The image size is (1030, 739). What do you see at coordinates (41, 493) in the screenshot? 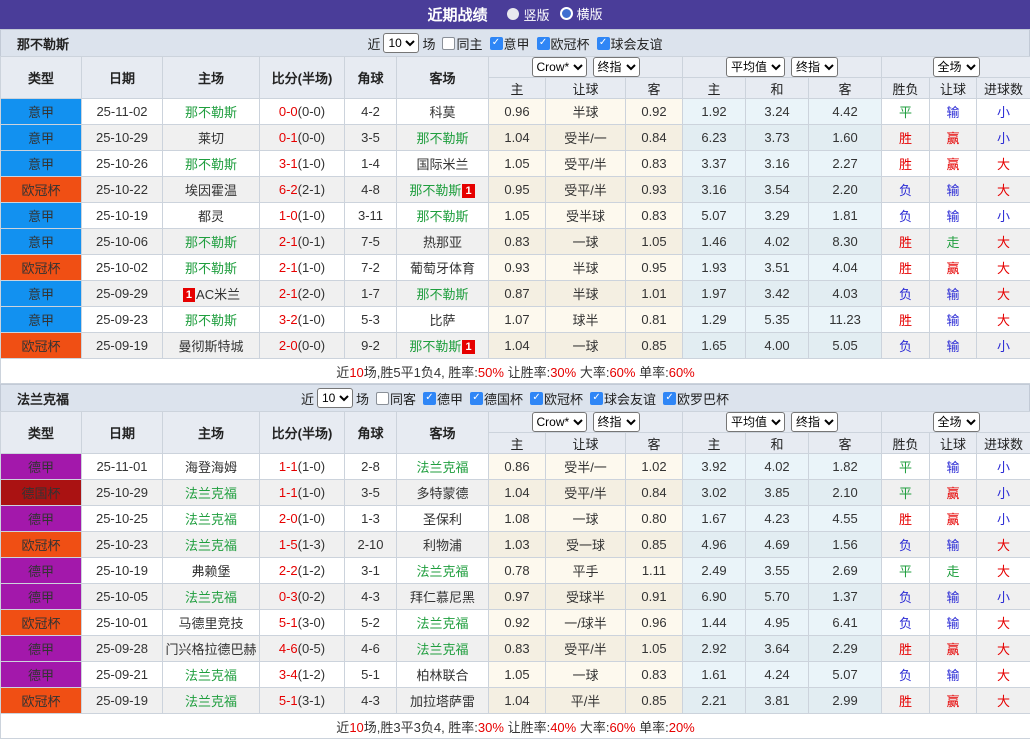
I see `league-type-badge: 德国杯` at bounding box center [41, 493].